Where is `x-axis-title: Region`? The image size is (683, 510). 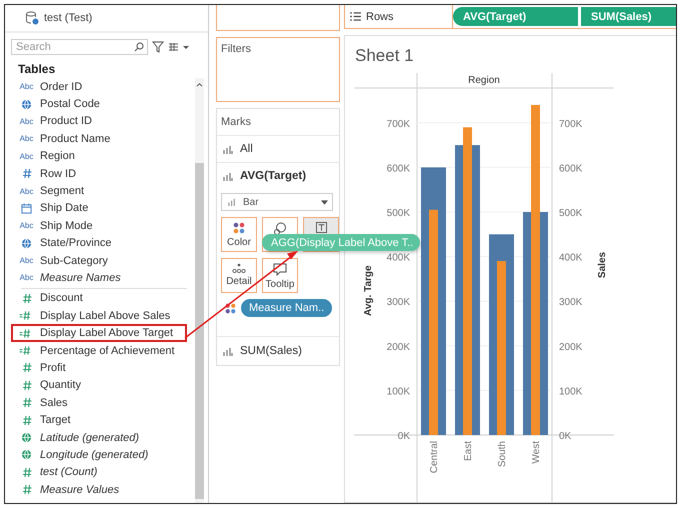 x-axis-title: Region is located at coordinates (484, 80).